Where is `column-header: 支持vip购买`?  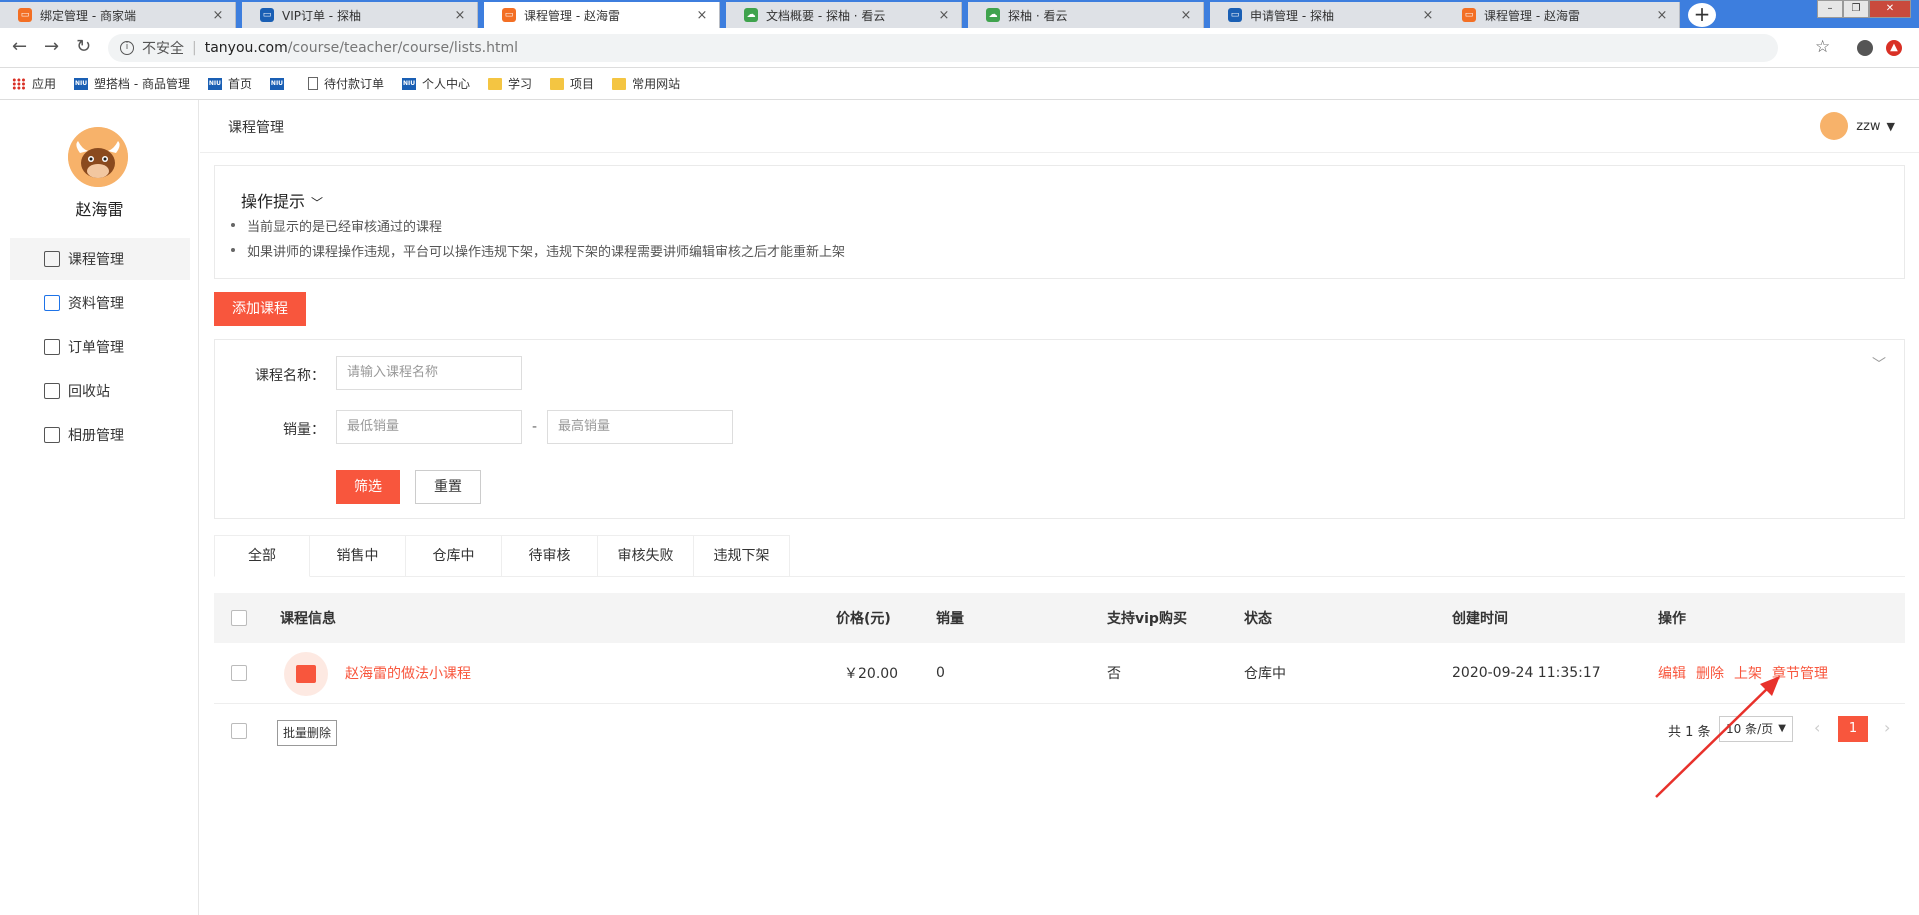 column-header: 支持vip购买 is located at coordinates (1147, 619).